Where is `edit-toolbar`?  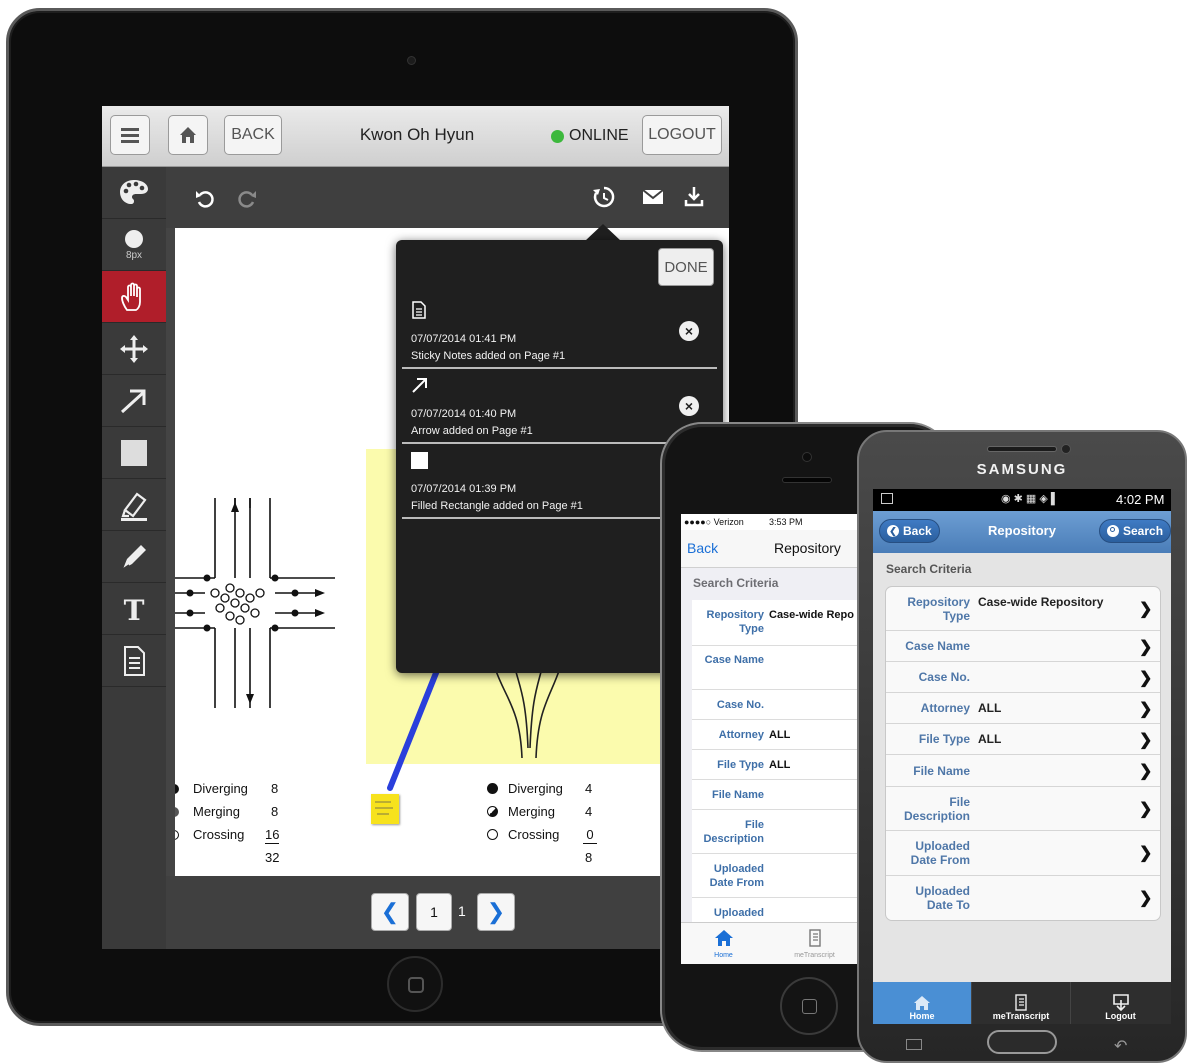 edit-toolbar is located at coordinates (447, 197).